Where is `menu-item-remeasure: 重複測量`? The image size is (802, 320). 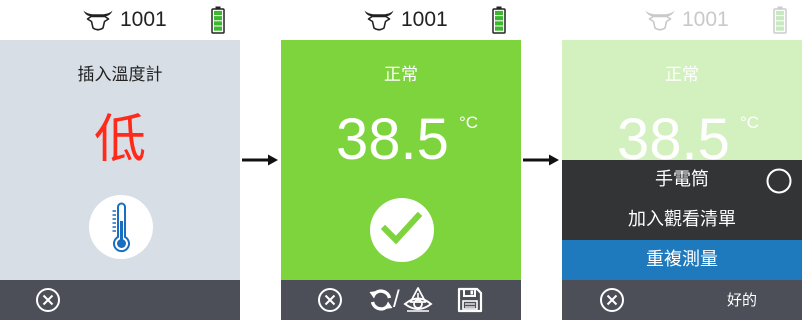
menu-item-remeasure: 重複測量 is located at coordinates (682, 260).